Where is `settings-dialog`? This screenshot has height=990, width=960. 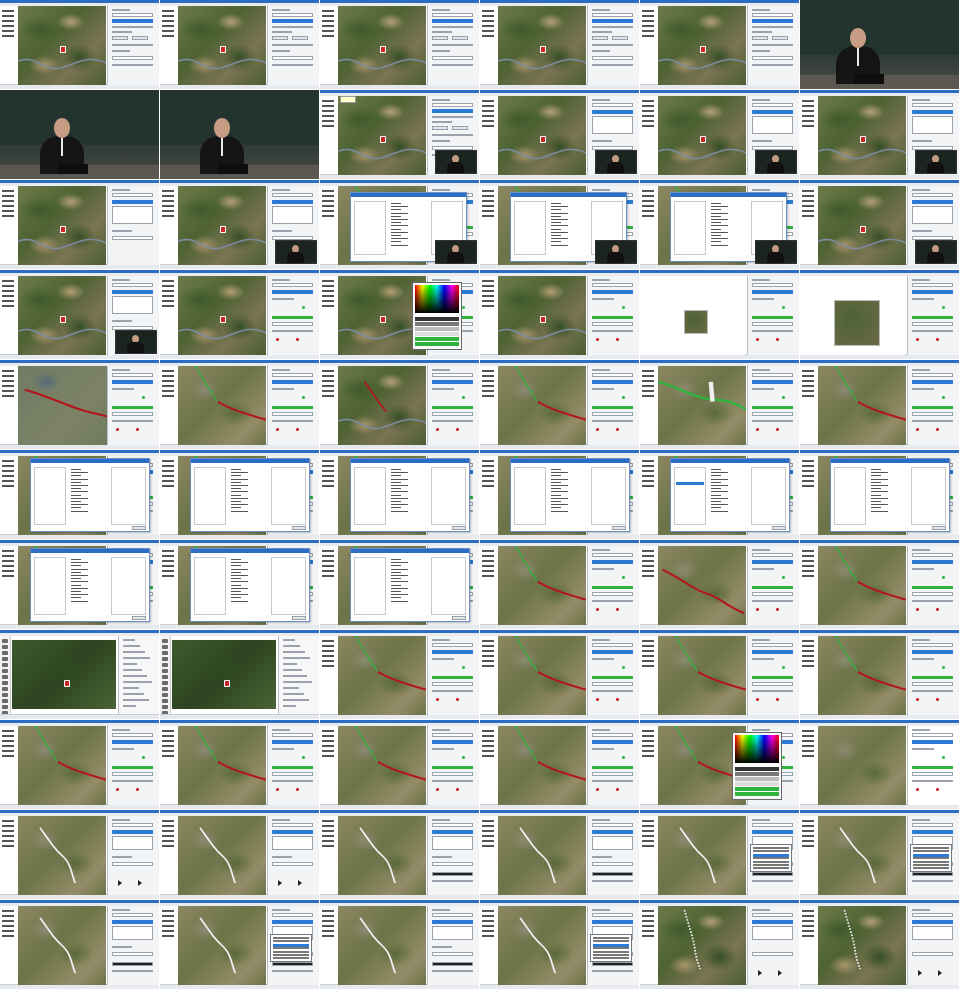
settings-dialog is located at coordinates (410, 495).